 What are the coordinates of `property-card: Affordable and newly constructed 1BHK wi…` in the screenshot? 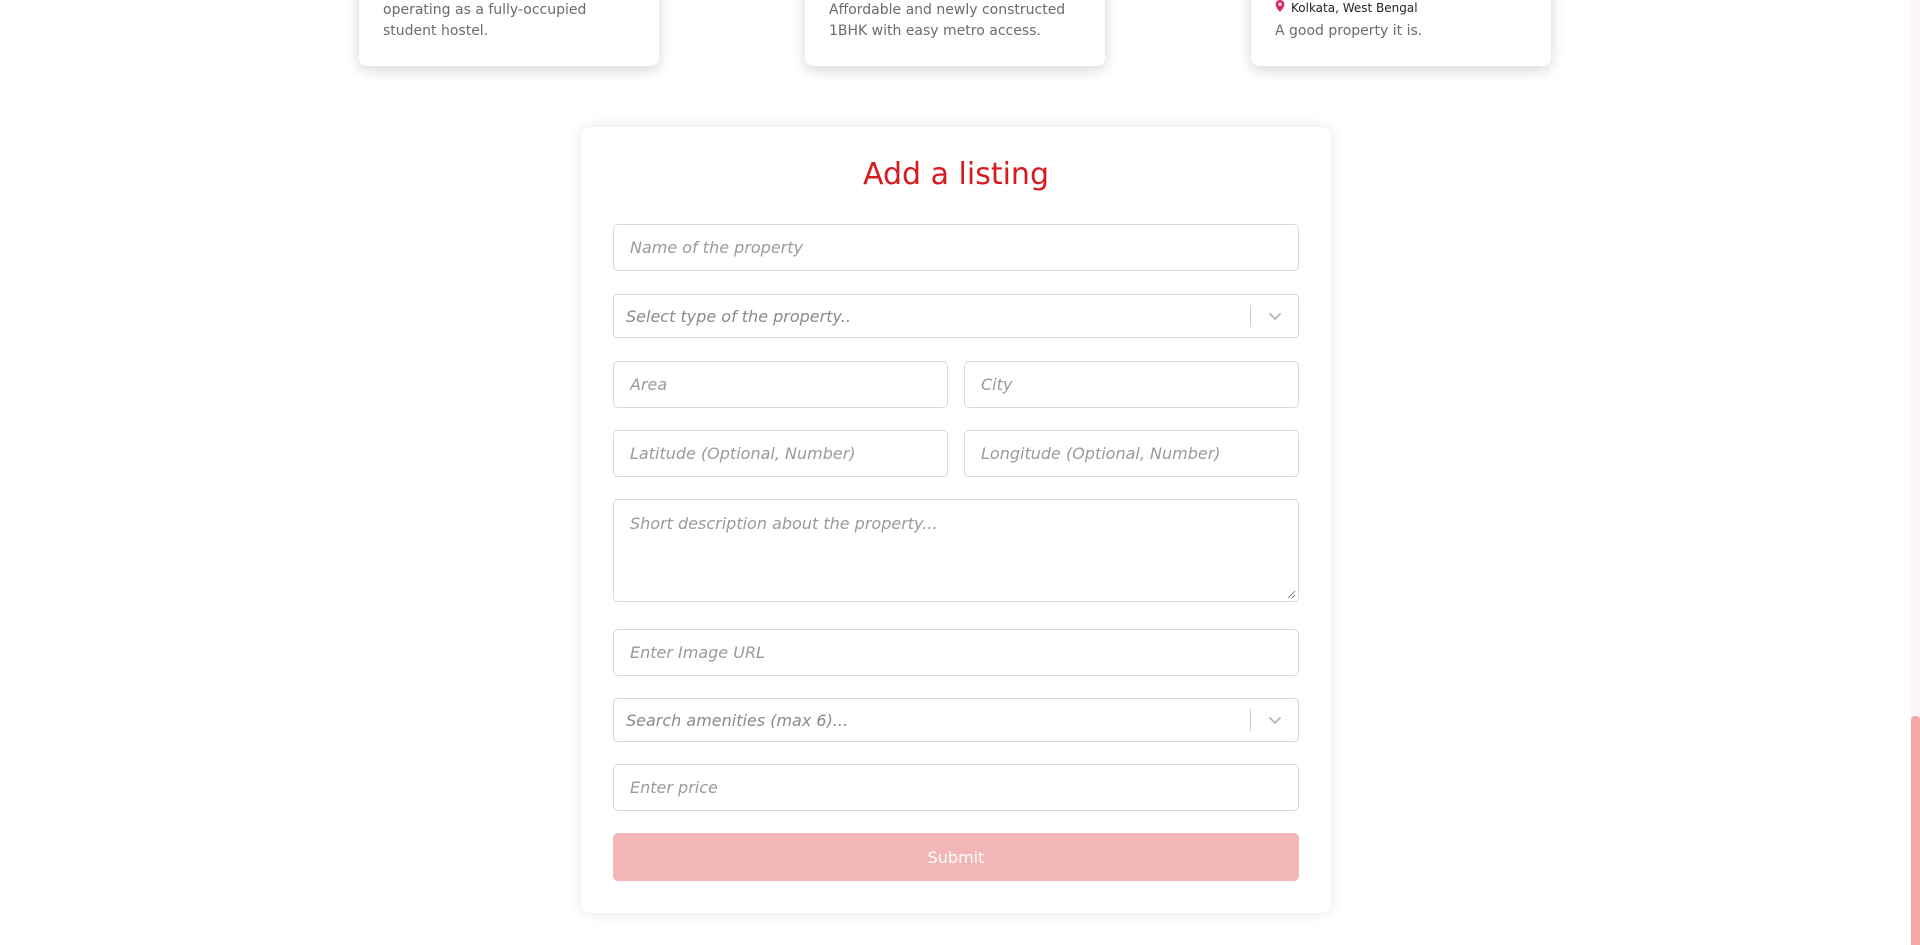 It's located at (955, 33).